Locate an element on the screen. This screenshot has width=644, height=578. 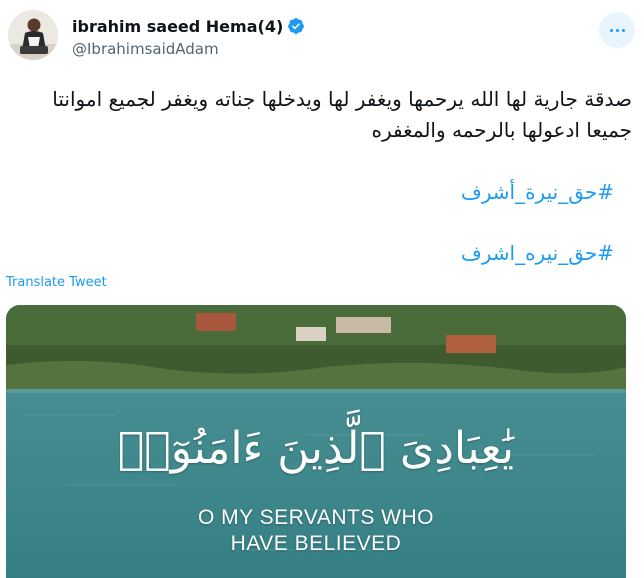
author-handle: @IbrahimsaidAdam is located at coordinates (145, 49).